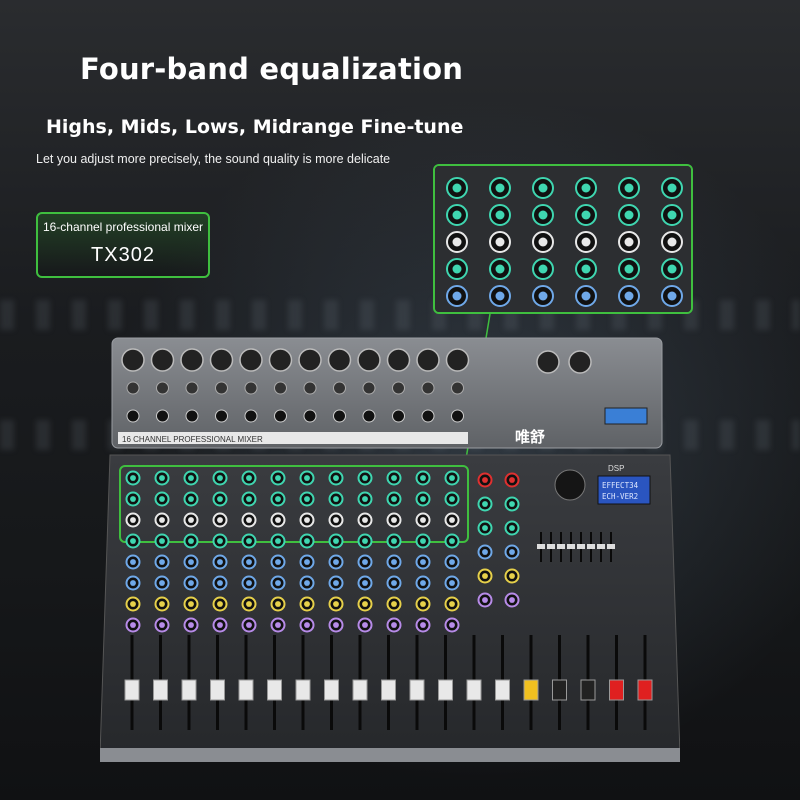 Image resolution: width=800 pixels, height=800 pixels. Describe the element at coordinates (620, 496) in the screenshot. I see `display-line-2: ECH-VER2` at that location.